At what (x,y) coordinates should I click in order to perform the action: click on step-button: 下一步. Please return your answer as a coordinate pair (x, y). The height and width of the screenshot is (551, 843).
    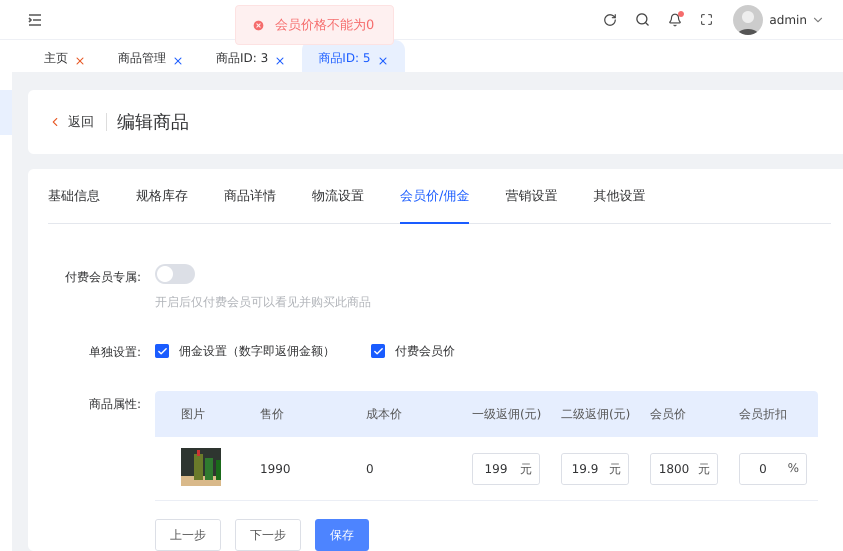
    Looking at the image, I should click on (268, 535).